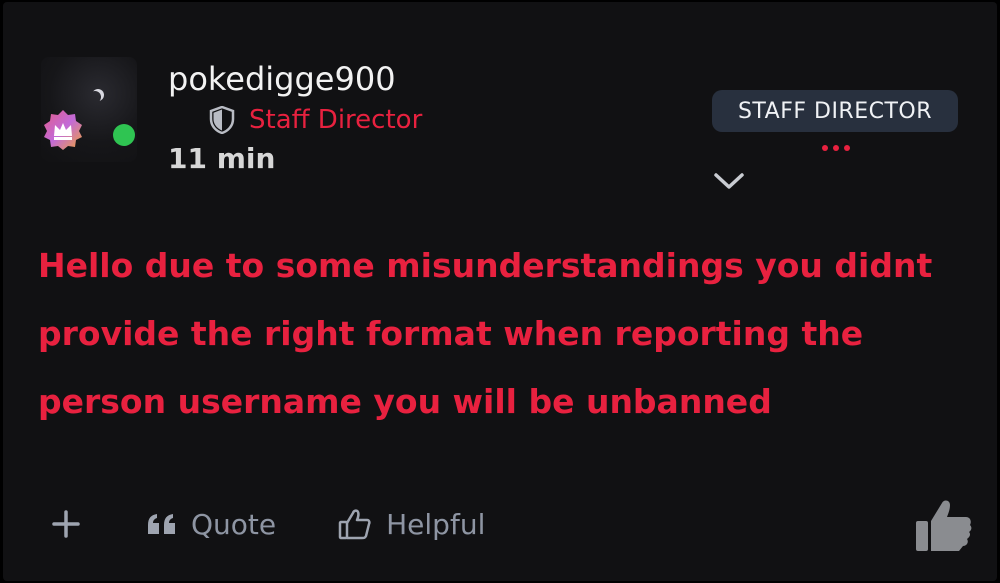  I want to click on plus-icon, so click(66, 524).